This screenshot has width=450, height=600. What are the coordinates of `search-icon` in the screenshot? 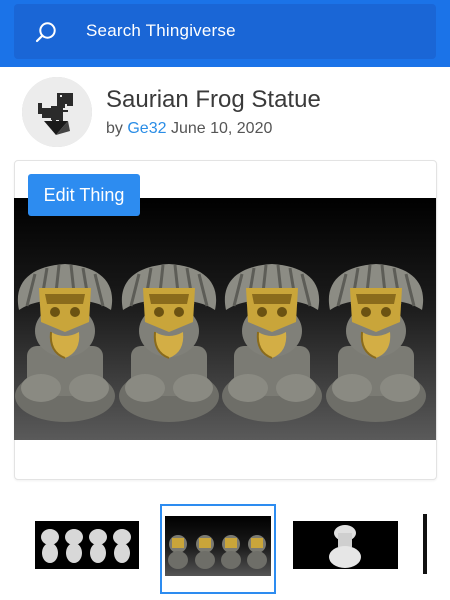 It's located at (45, 32).